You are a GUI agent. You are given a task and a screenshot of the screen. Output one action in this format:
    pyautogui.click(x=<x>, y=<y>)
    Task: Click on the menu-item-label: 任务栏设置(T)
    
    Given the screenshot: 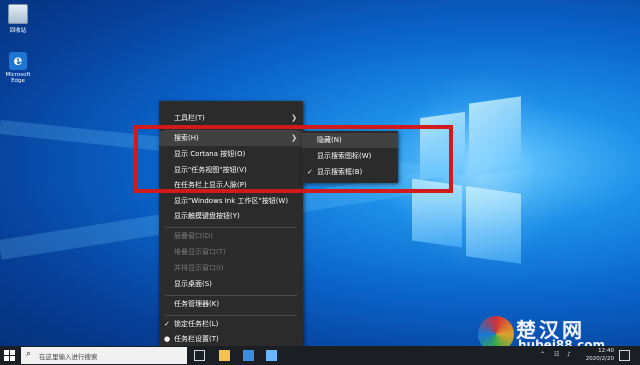 What is the action you would take?
    pyautogui.click(x=196, y=339)
    